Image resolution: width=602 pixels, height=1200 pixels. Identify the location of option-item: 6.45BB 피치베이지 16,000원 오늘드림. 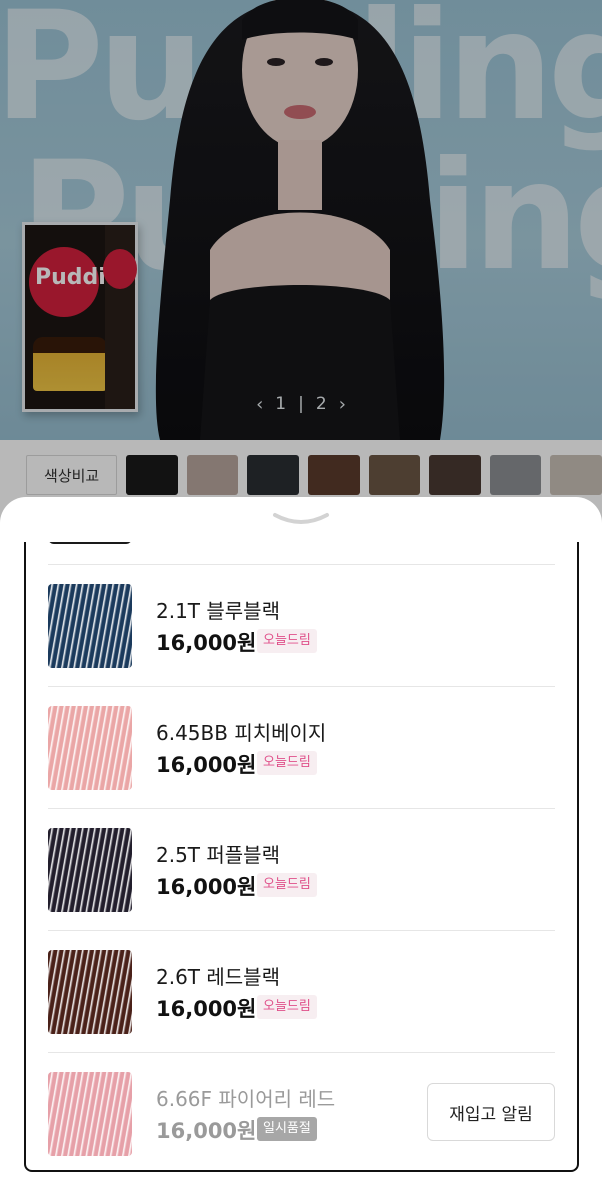
(301, 747).